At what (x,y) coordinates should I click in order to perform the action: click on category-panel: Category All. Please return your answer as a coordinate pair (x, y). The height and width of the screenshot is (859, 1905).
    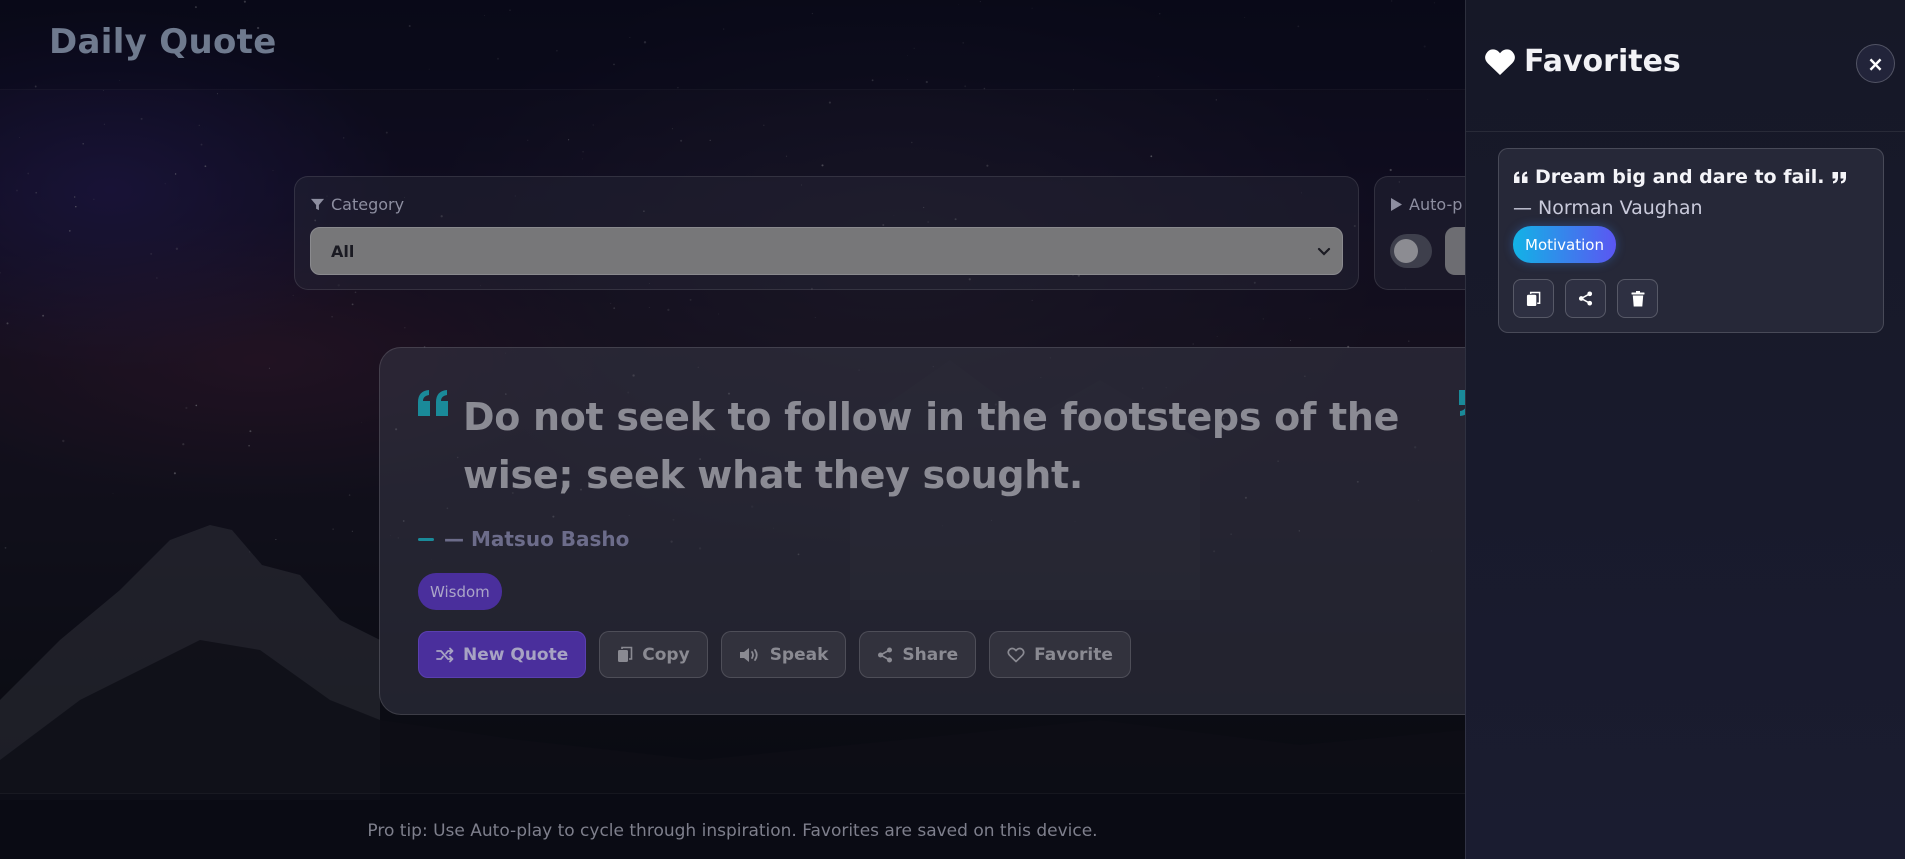
    Looking at the image, I should click on (826, 233).